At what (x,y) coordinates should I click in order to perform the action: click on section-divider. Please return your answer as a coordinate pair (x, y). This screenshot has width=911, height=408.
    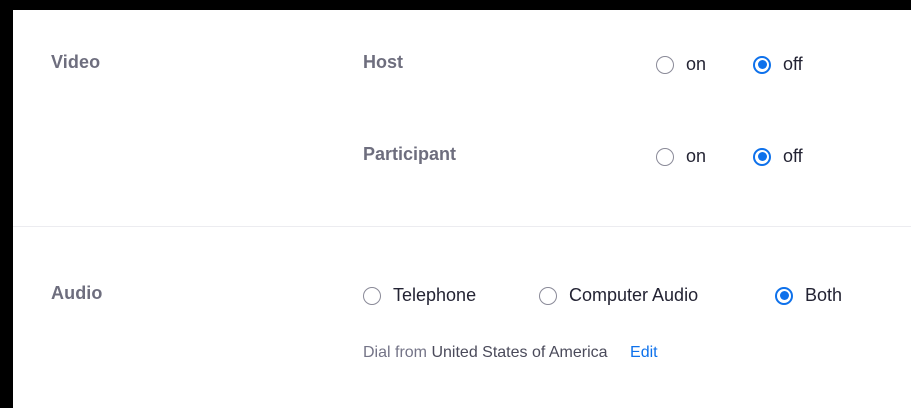
    Looking at the image, I should click on (462, 226).